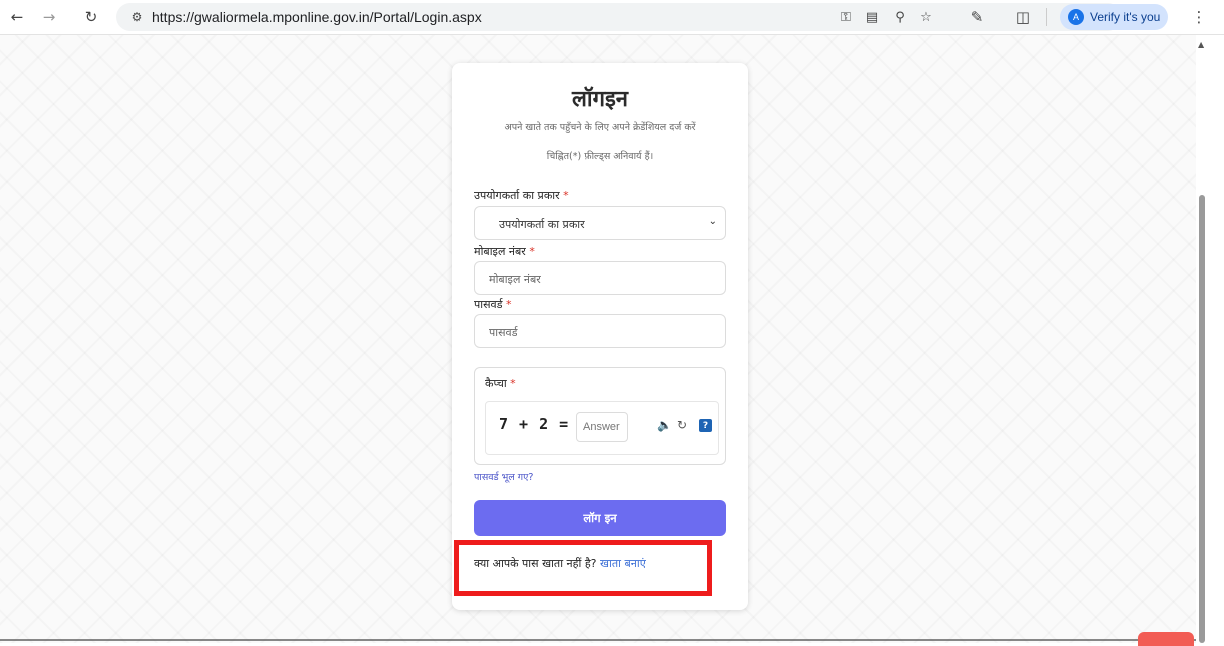 The width and height of the screenshot is (1224, 646). I want to click on captcha-section: कैप्चा * 7 + 2 = Answer 🔈 ↻ ?, so click(600, 416).